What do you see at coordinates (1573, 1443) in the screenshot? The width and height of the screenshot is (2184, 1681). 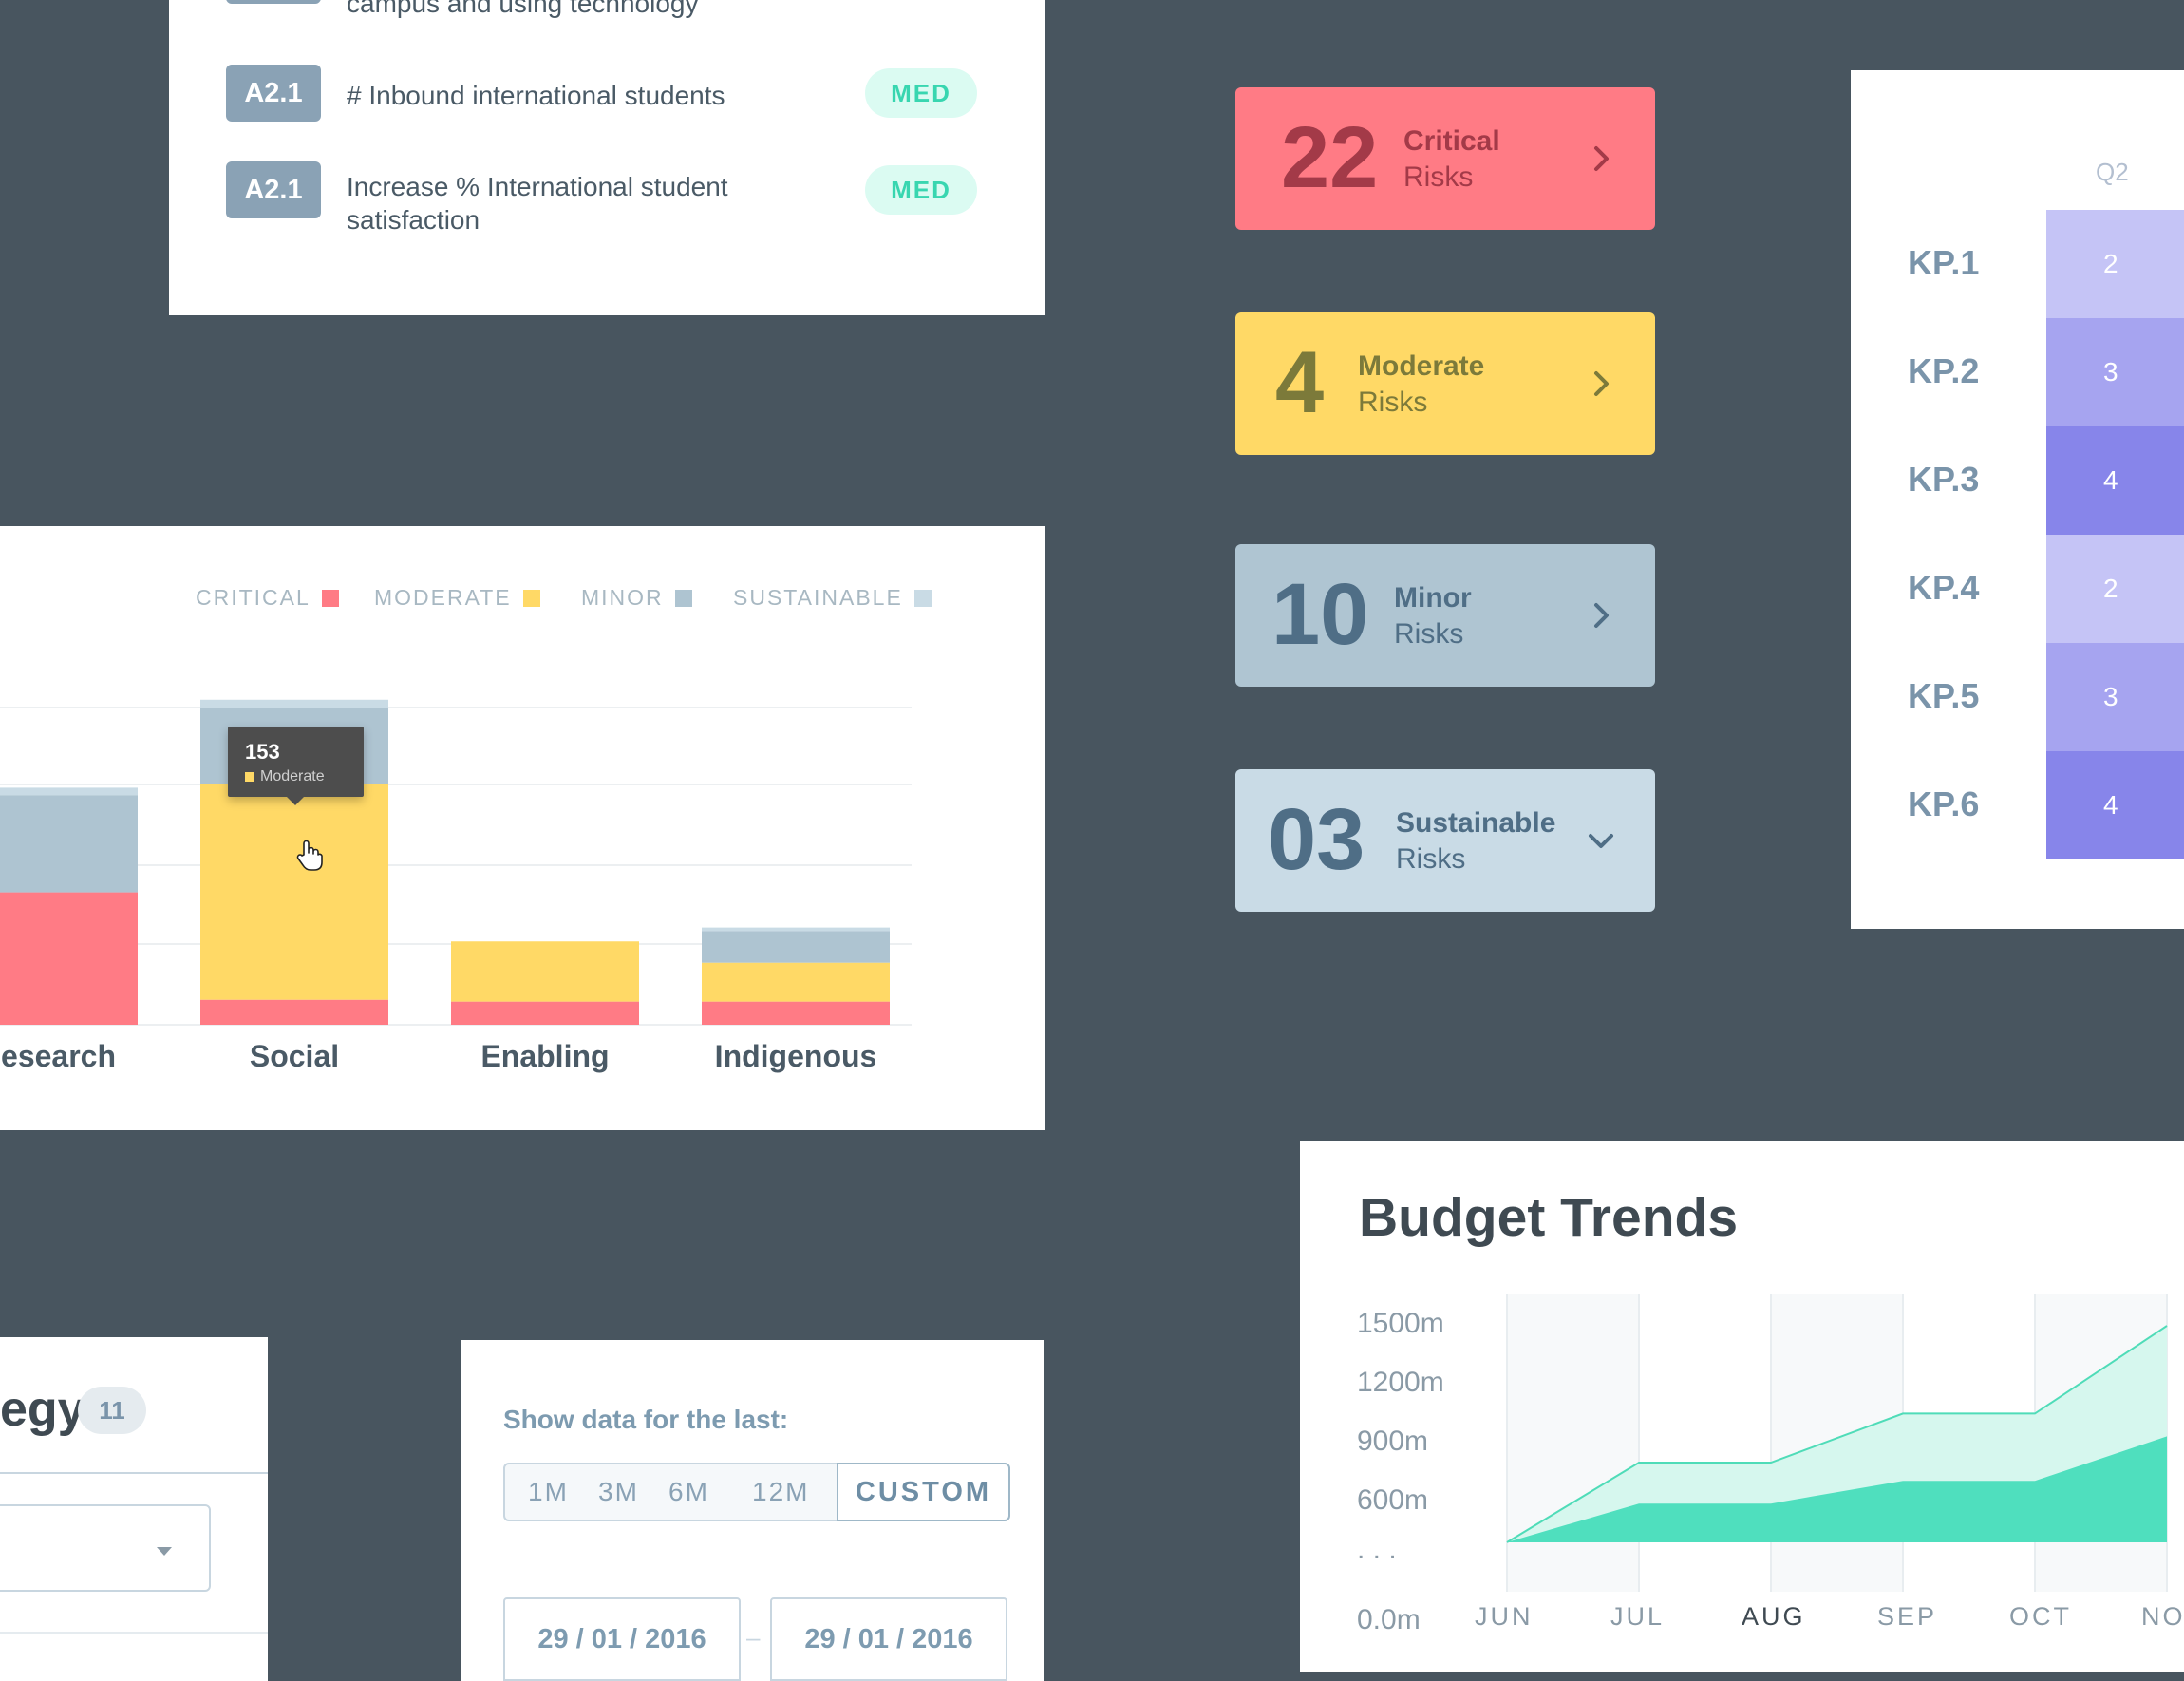 I see `column-band` at bounding box center [1573, 1443].